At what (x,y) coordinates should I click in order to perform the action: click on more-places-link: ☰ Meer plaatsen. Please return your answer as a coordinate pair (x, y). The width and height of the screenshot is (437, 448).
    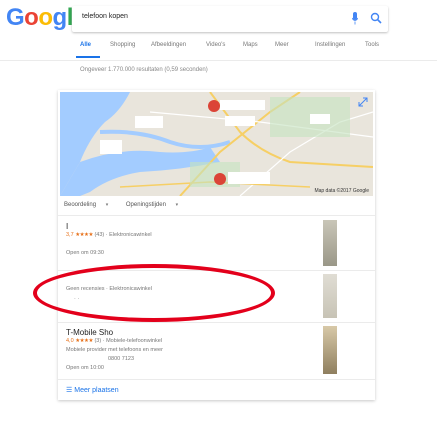
    Looking at the image, I should click on (92, 390).